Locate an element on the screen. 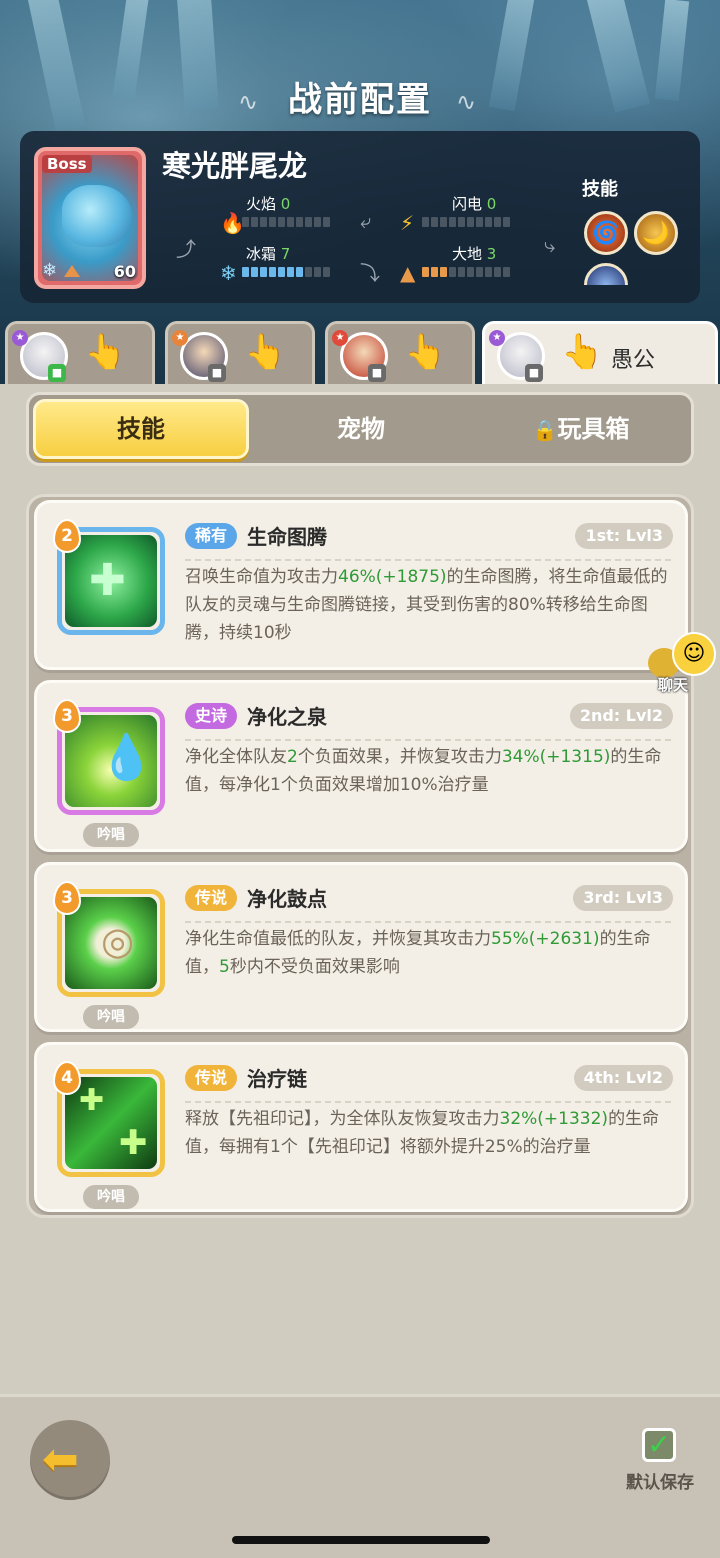  footer-bar is located at coordinates (360, 1476).